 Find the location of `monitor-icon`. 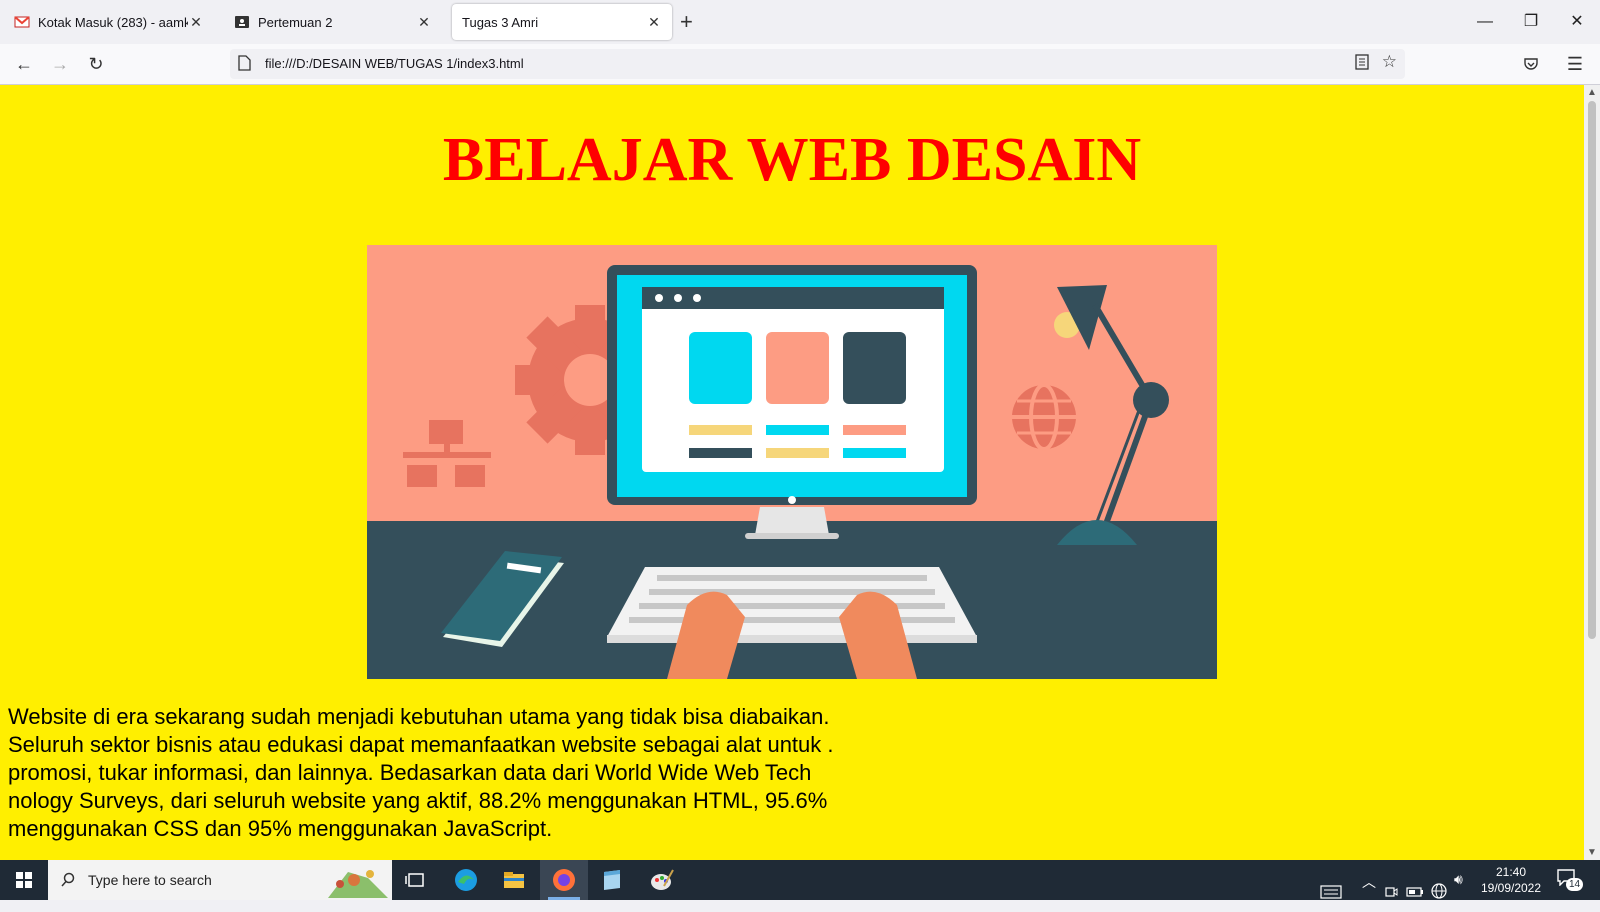

monitor-icon is located at coordinates (792, 402).